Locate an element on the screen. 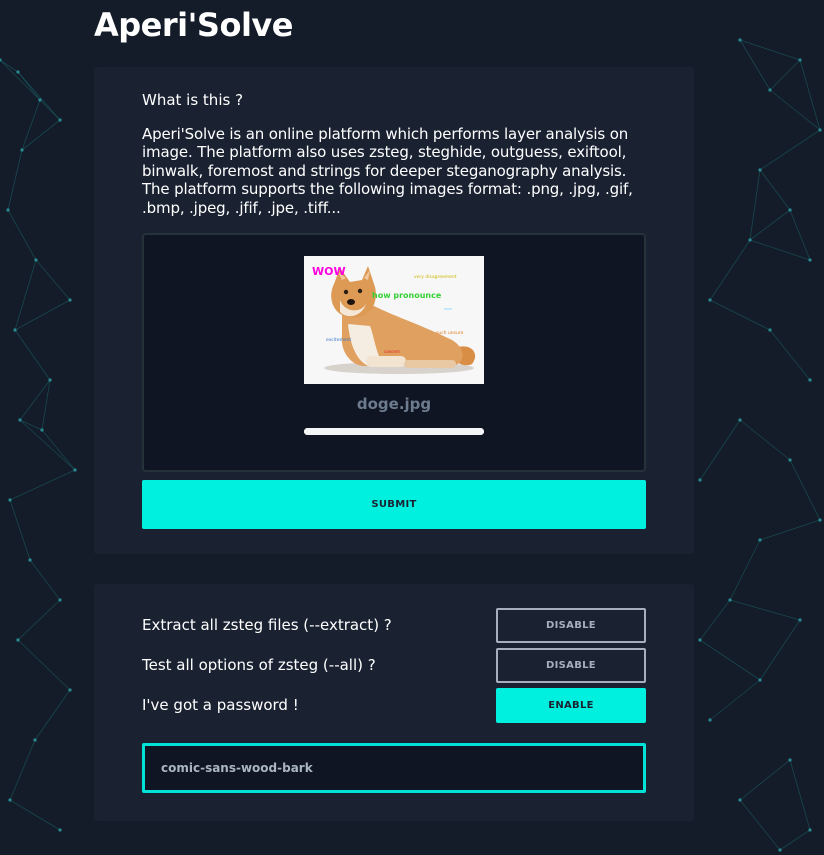  upload-progress-fill is located at coordinates (394, 431).